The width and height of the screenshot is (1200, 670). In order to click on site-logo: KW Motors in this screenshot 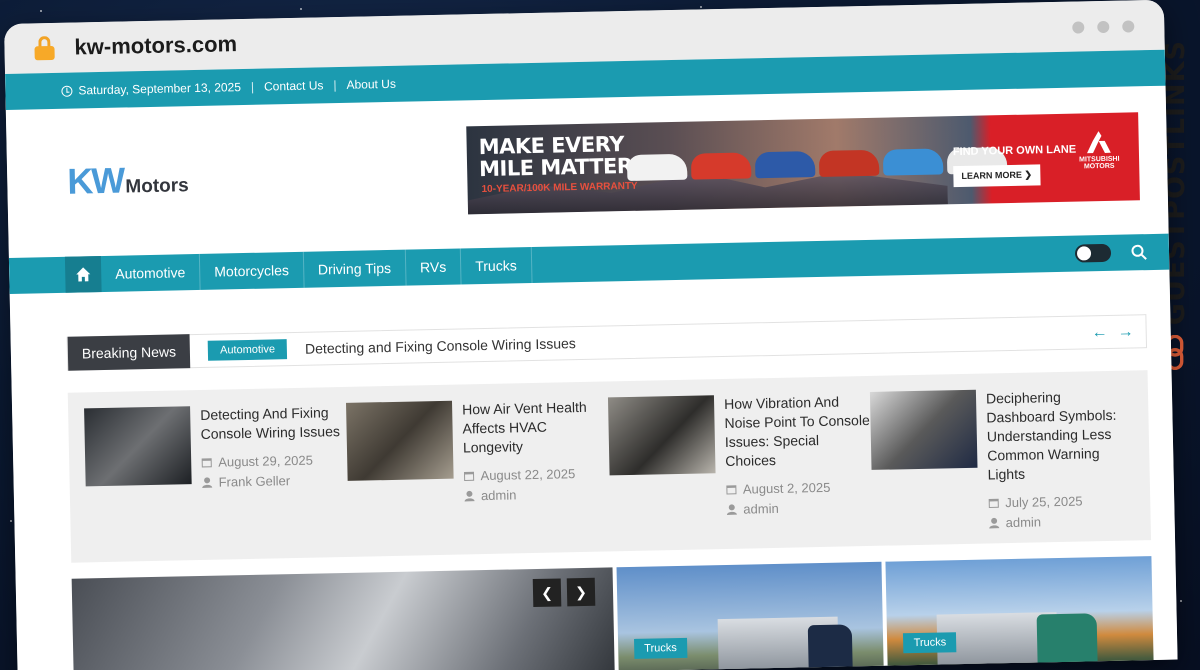, I will do `click(128, 180)`.